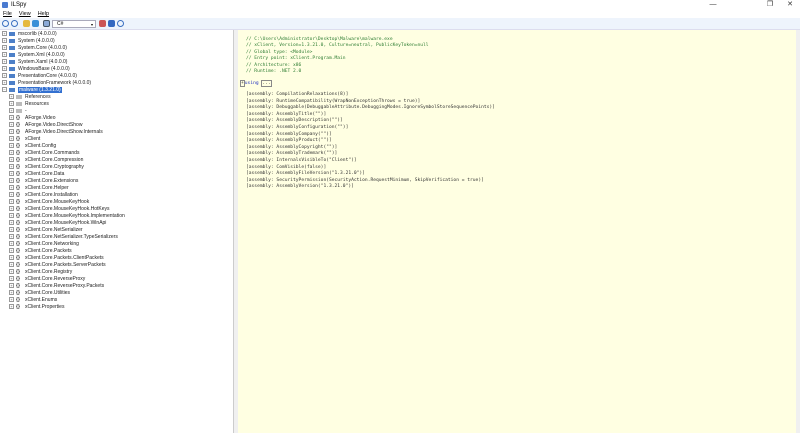  I want to click on tree-namespace: +{} xClient.Core.ReverseProxy.Packets, so click(56, 286).